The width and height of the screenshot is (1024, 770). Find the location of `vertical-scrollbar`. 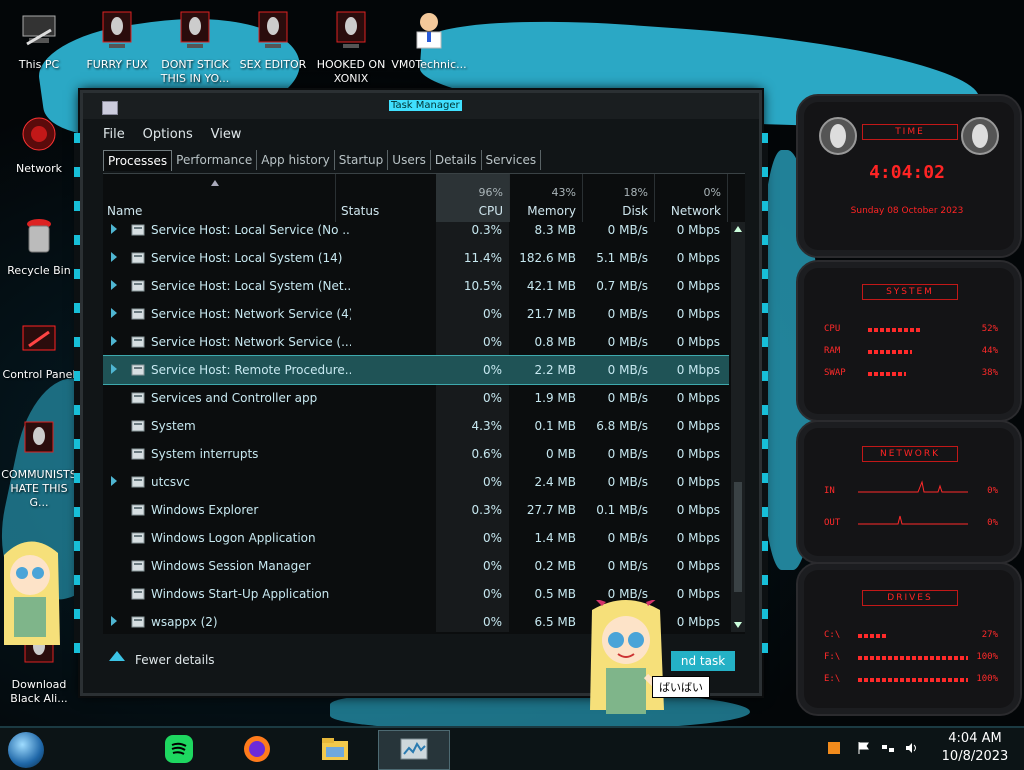

vertical-scrollbar is located at coordinates (738, 427).